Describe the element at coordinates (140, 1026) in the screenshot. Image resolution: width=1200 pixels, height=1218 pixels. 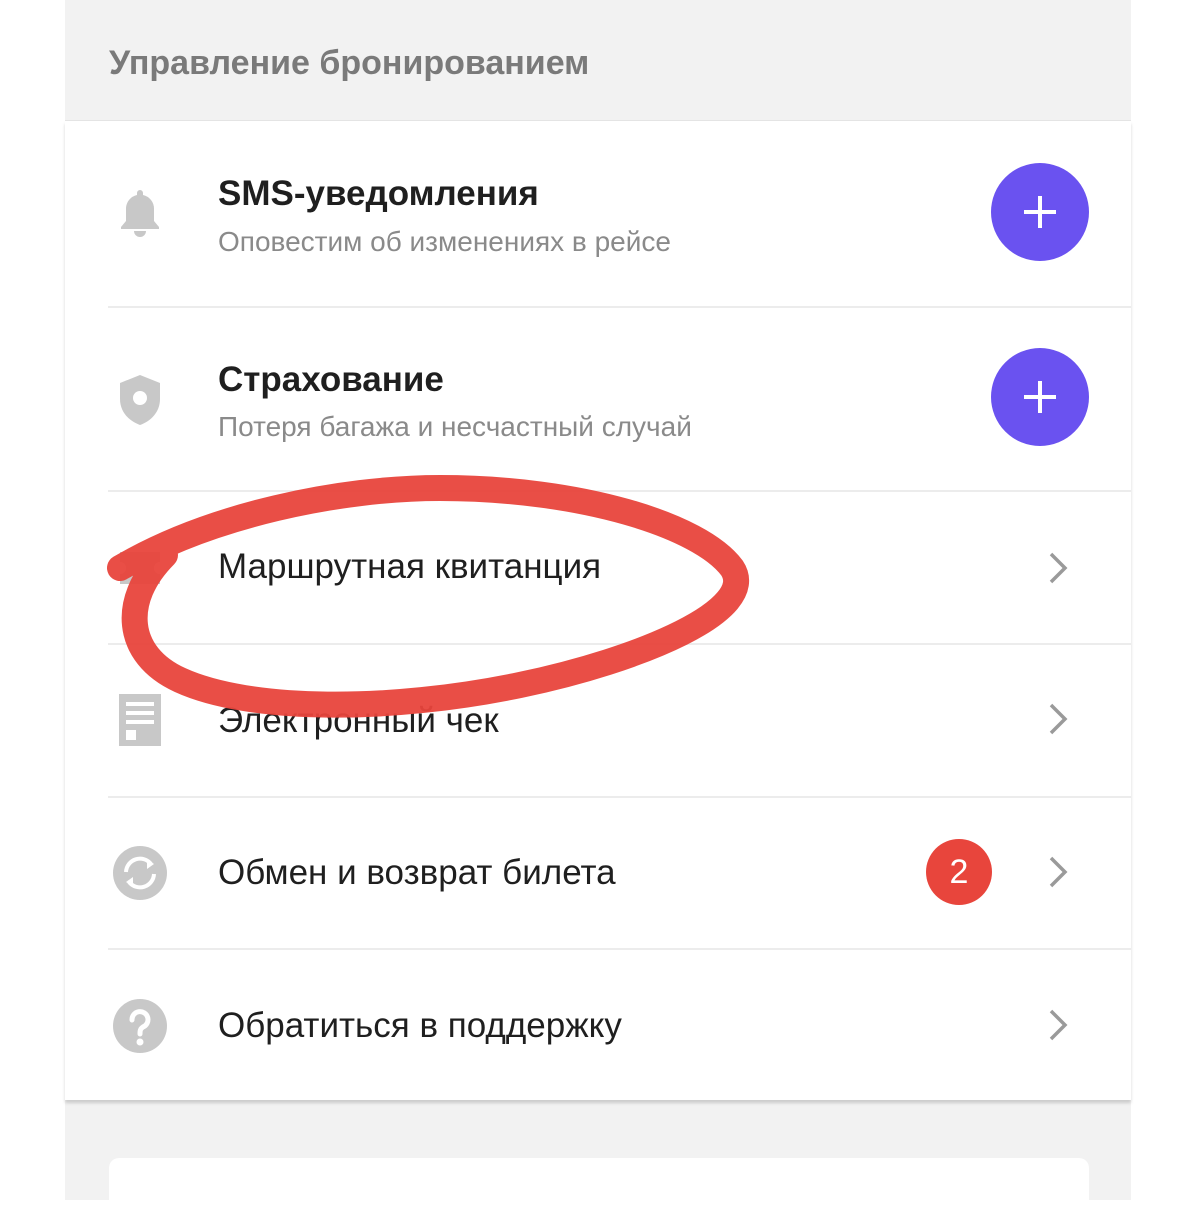
I see `help-icon` at that location.